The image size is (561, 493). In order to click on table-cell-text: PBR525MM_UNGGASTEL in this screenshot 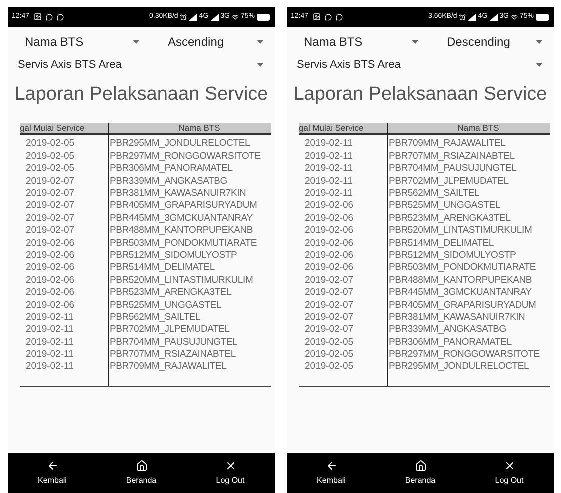, I will do `click(165, 305)`.